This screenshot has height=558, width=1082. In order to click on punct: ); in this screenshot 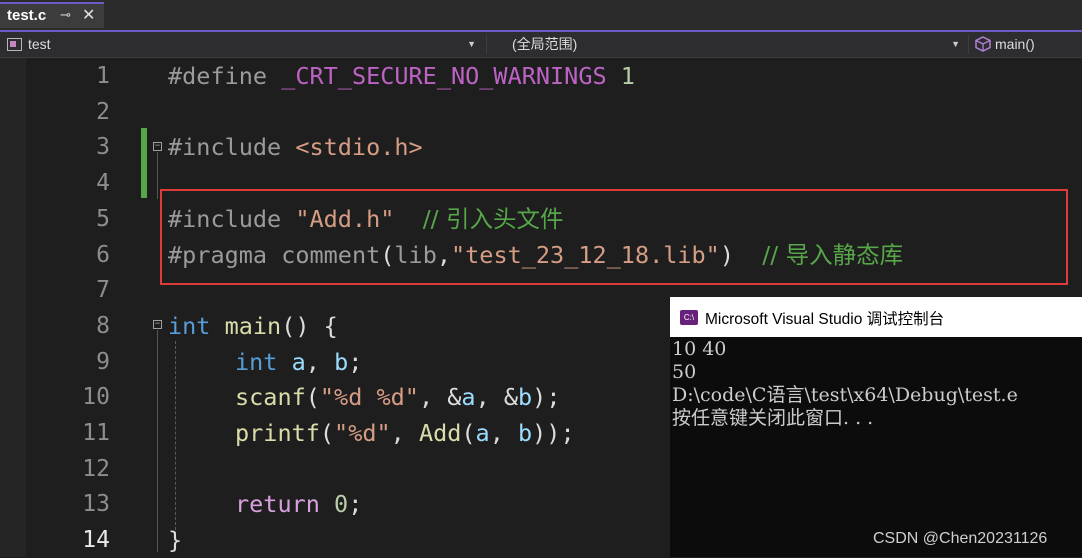, I will do `click(546, 397)`.